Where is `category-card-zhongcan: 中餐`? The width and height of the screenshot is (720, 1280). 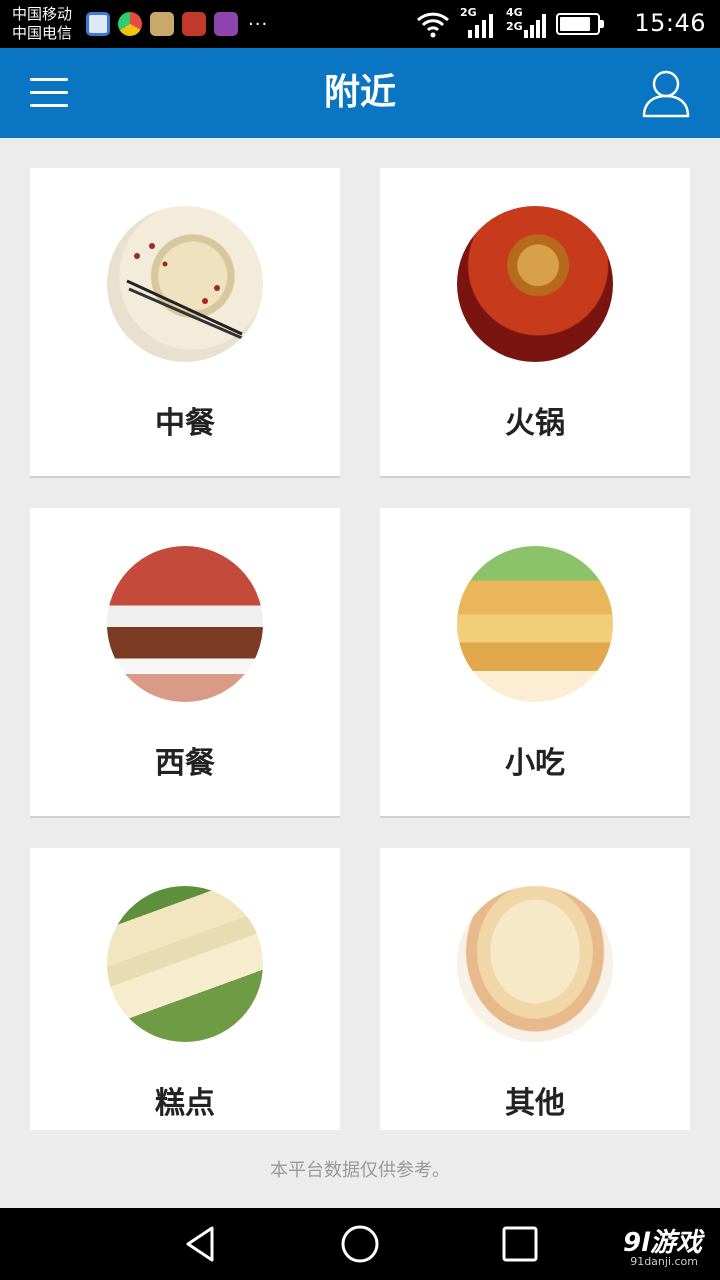 category-card-zhongcan: 中餐 is located at coordinates (185, 323).